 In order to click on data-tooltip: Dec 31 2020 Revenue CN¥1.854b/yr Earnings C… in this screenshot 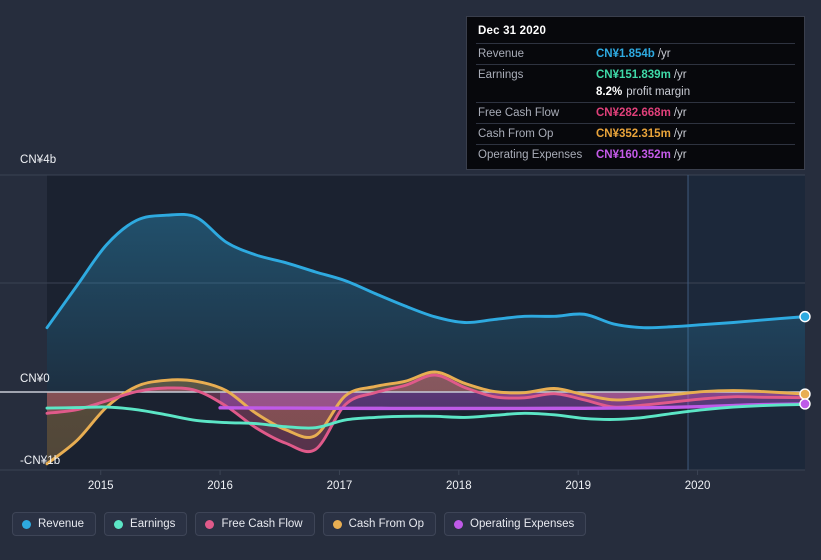, I will do `click(635, 93)`.